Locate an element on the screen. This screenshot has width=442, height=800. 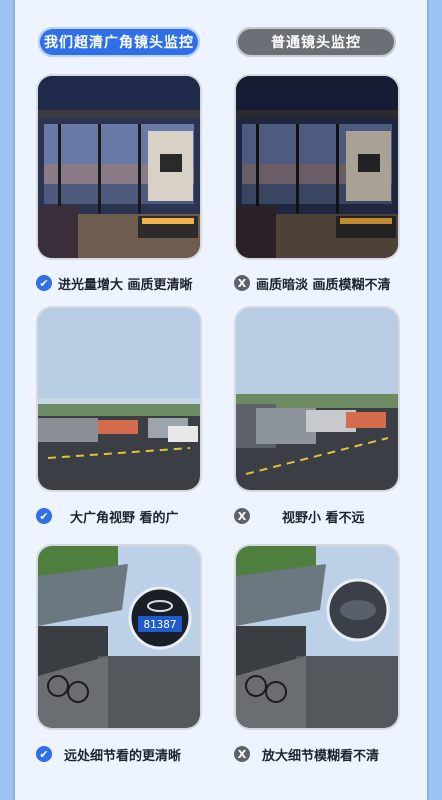
caption-dim-quality: X 画质暗淡 画质模糊不清 is located at coordinates (312, 283).